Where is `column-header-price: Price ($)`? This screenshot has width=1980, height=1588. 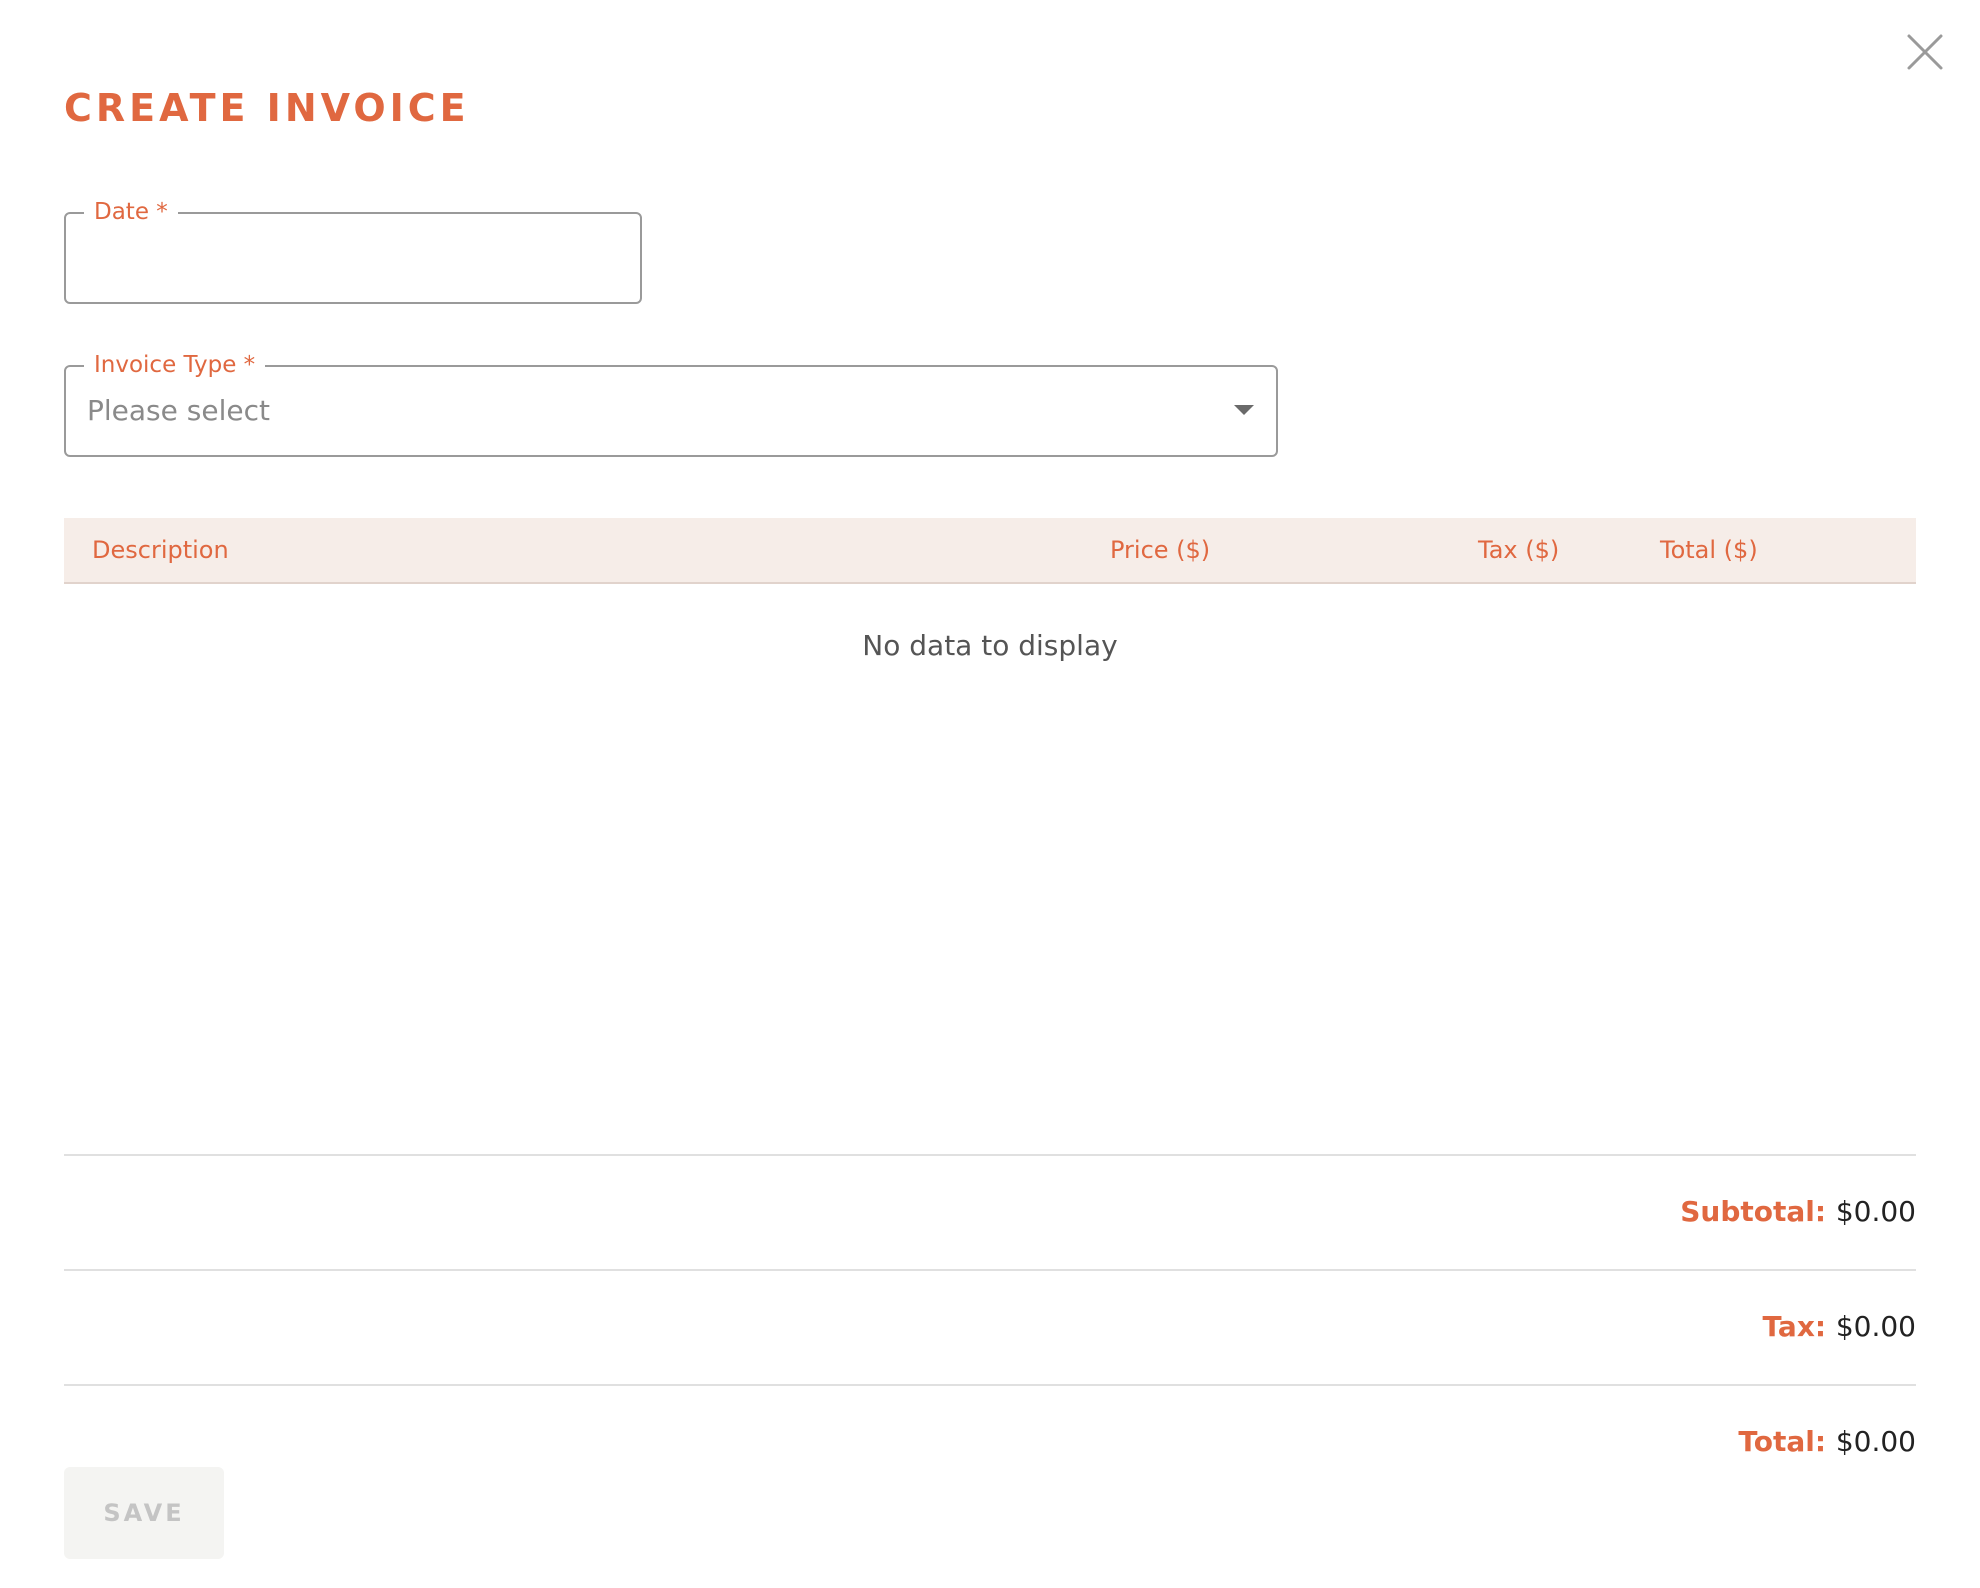
column-header-price: Price ($) is located at coordinates (1160, 550).